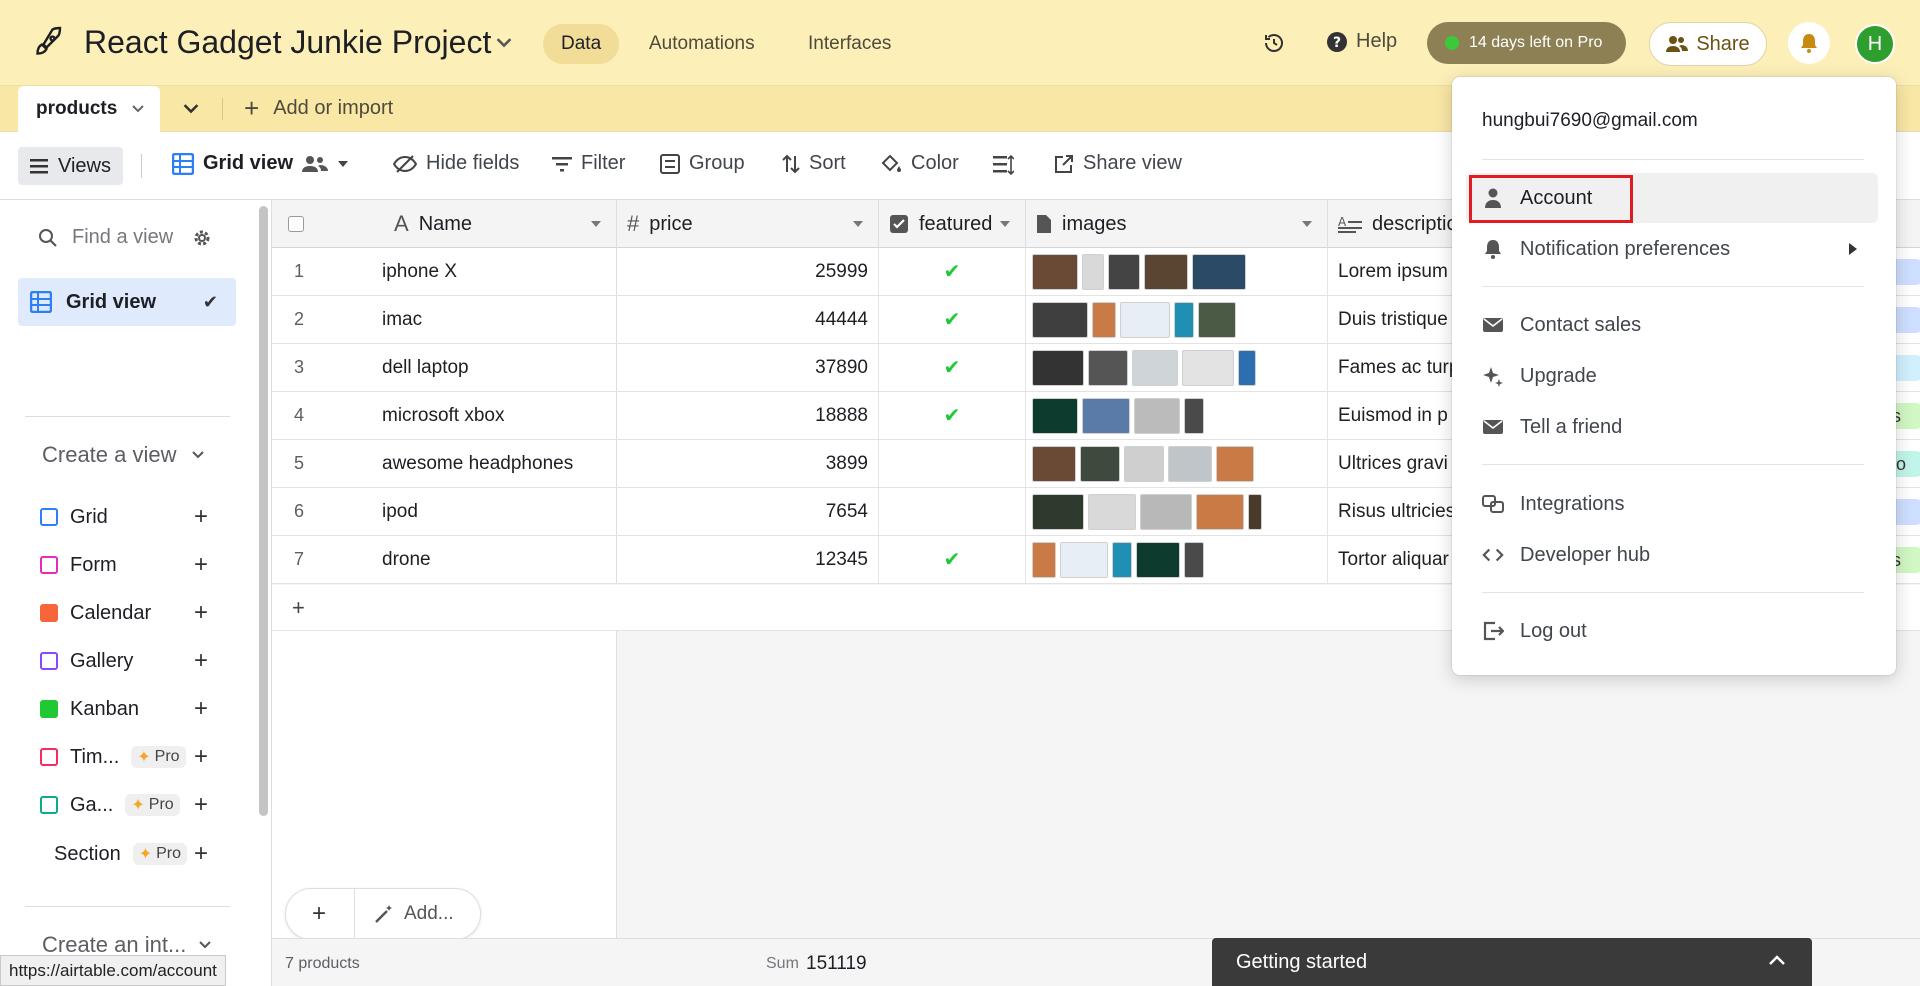 This screenshot has width=1920, height=986. What do you see at coordinates (1274, 43) in the screenshot?
I see `history-icon` at bounding box center [1274, 43].